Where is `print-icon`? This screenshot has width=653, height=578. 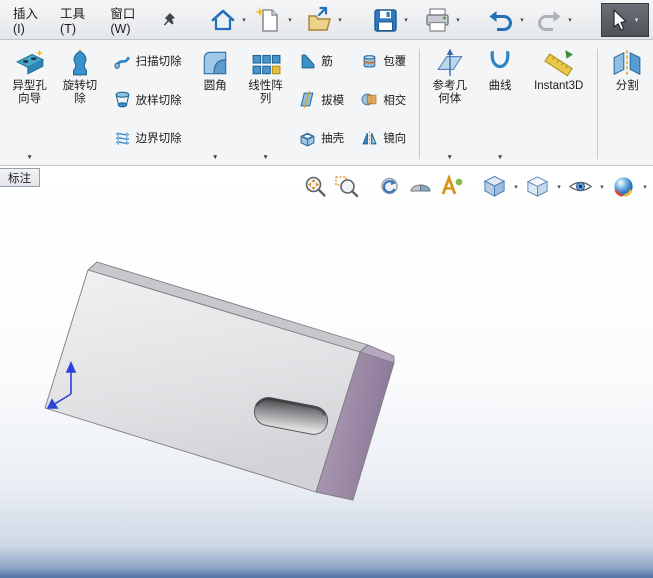
print-icon is located at coordinates (437, 19).